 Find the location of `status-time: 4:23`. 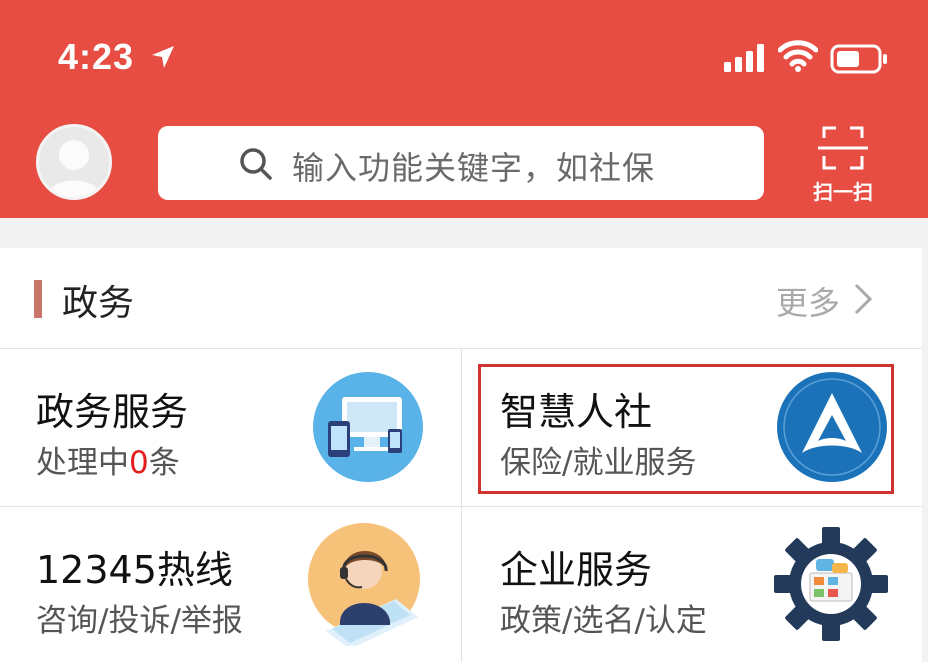

status-time: 4:23 is located at coordinates (96, 56).